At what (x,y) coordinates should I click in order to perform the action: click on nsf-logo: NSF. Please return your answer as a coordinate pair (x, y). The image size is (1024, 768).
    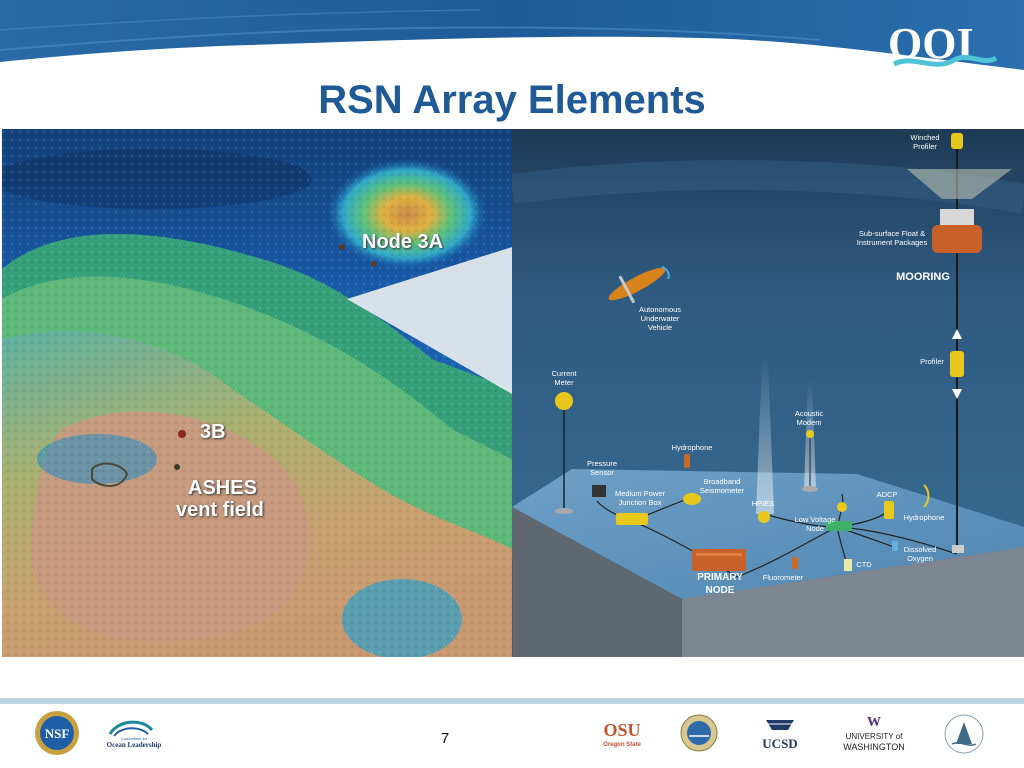
    Looking at the image, I should click on (57, 733).